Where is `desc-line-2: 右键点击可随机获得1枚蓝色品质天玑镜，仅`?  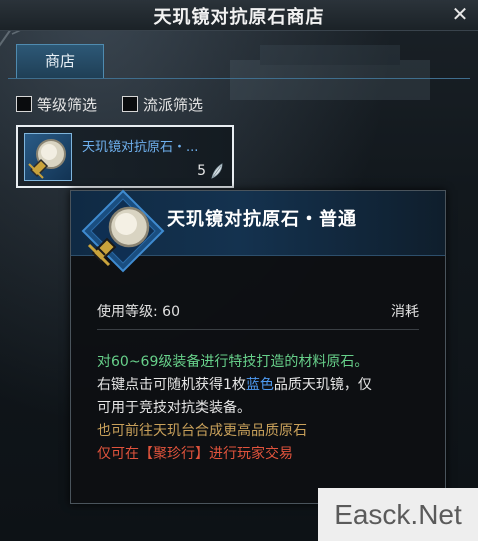 desc-line-2: 右键点击可随机获得1枚蓝色品质天玑镜，仅 is located at coordinates (262, 385).